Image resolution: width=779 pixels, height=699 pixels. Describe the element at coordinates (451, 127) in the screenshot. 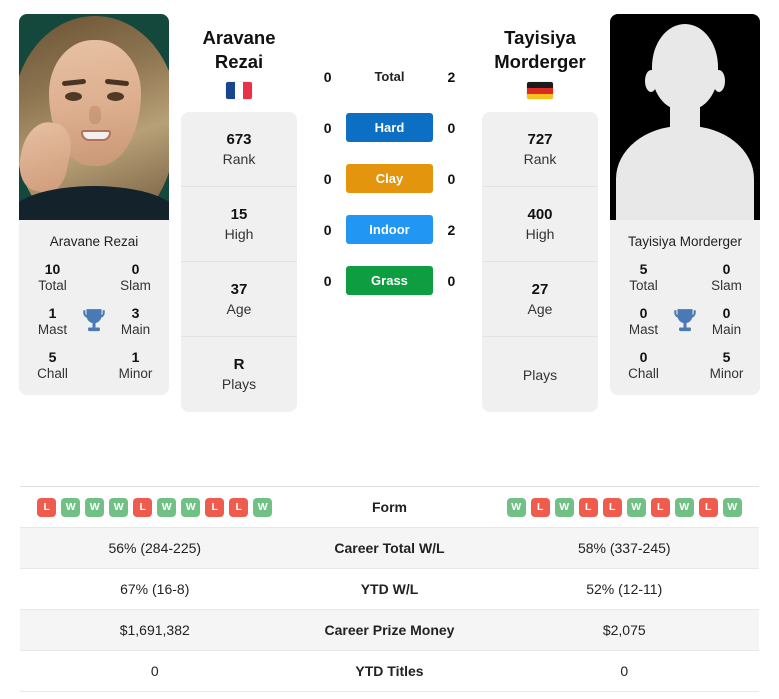

I see `h2h-hard-right: 0` at that location.